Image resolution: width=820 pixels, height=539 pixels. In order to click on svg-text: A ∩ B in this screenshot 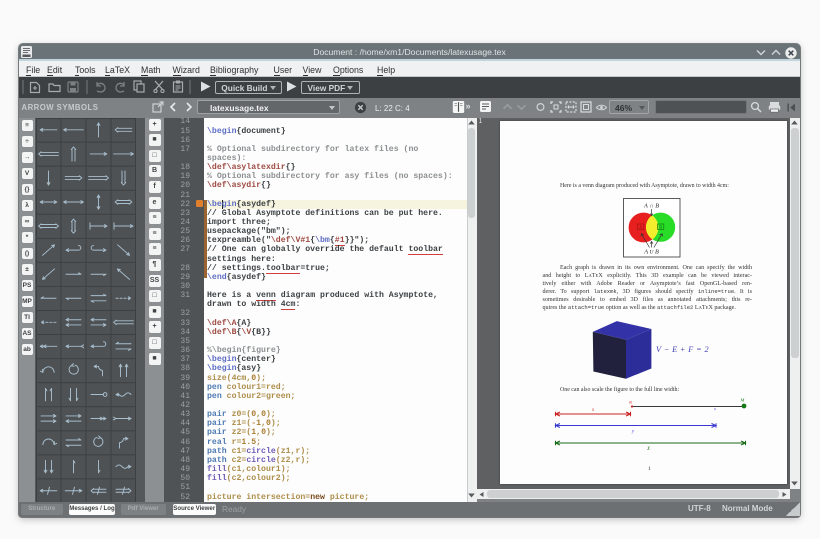, I will do `click(651, 206)`.